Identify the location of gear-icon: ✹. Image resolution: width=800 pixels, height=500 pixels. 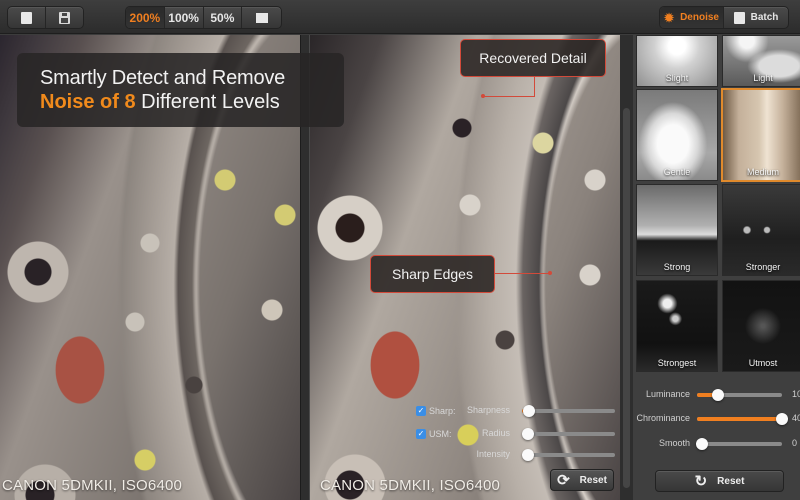
(669, 17).